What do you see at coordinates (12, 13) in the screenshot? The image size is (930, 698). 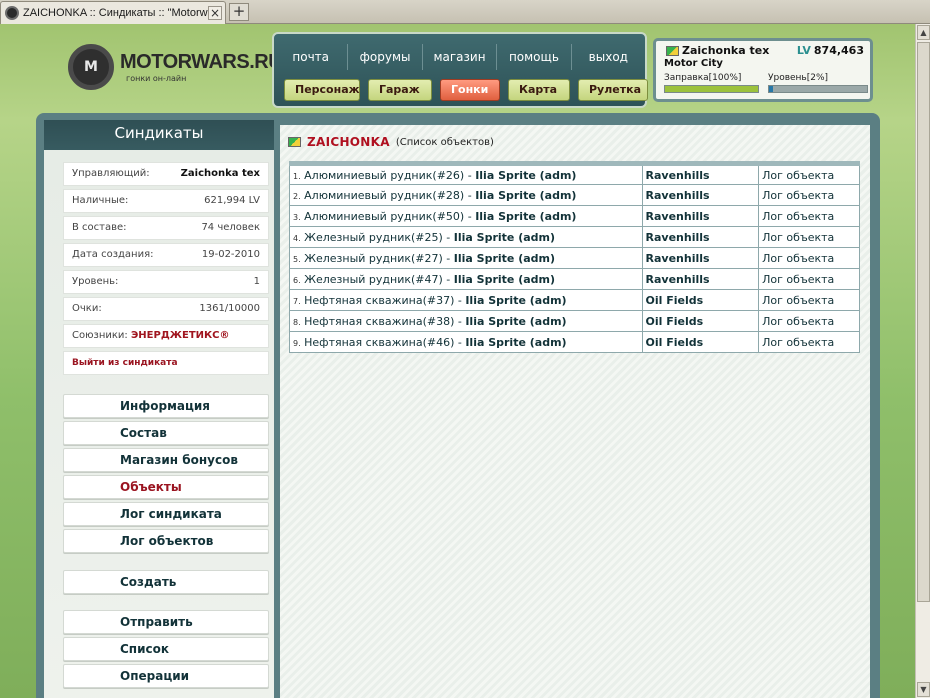 I see `site-favicon-icon` at bounding box center [12, 13].